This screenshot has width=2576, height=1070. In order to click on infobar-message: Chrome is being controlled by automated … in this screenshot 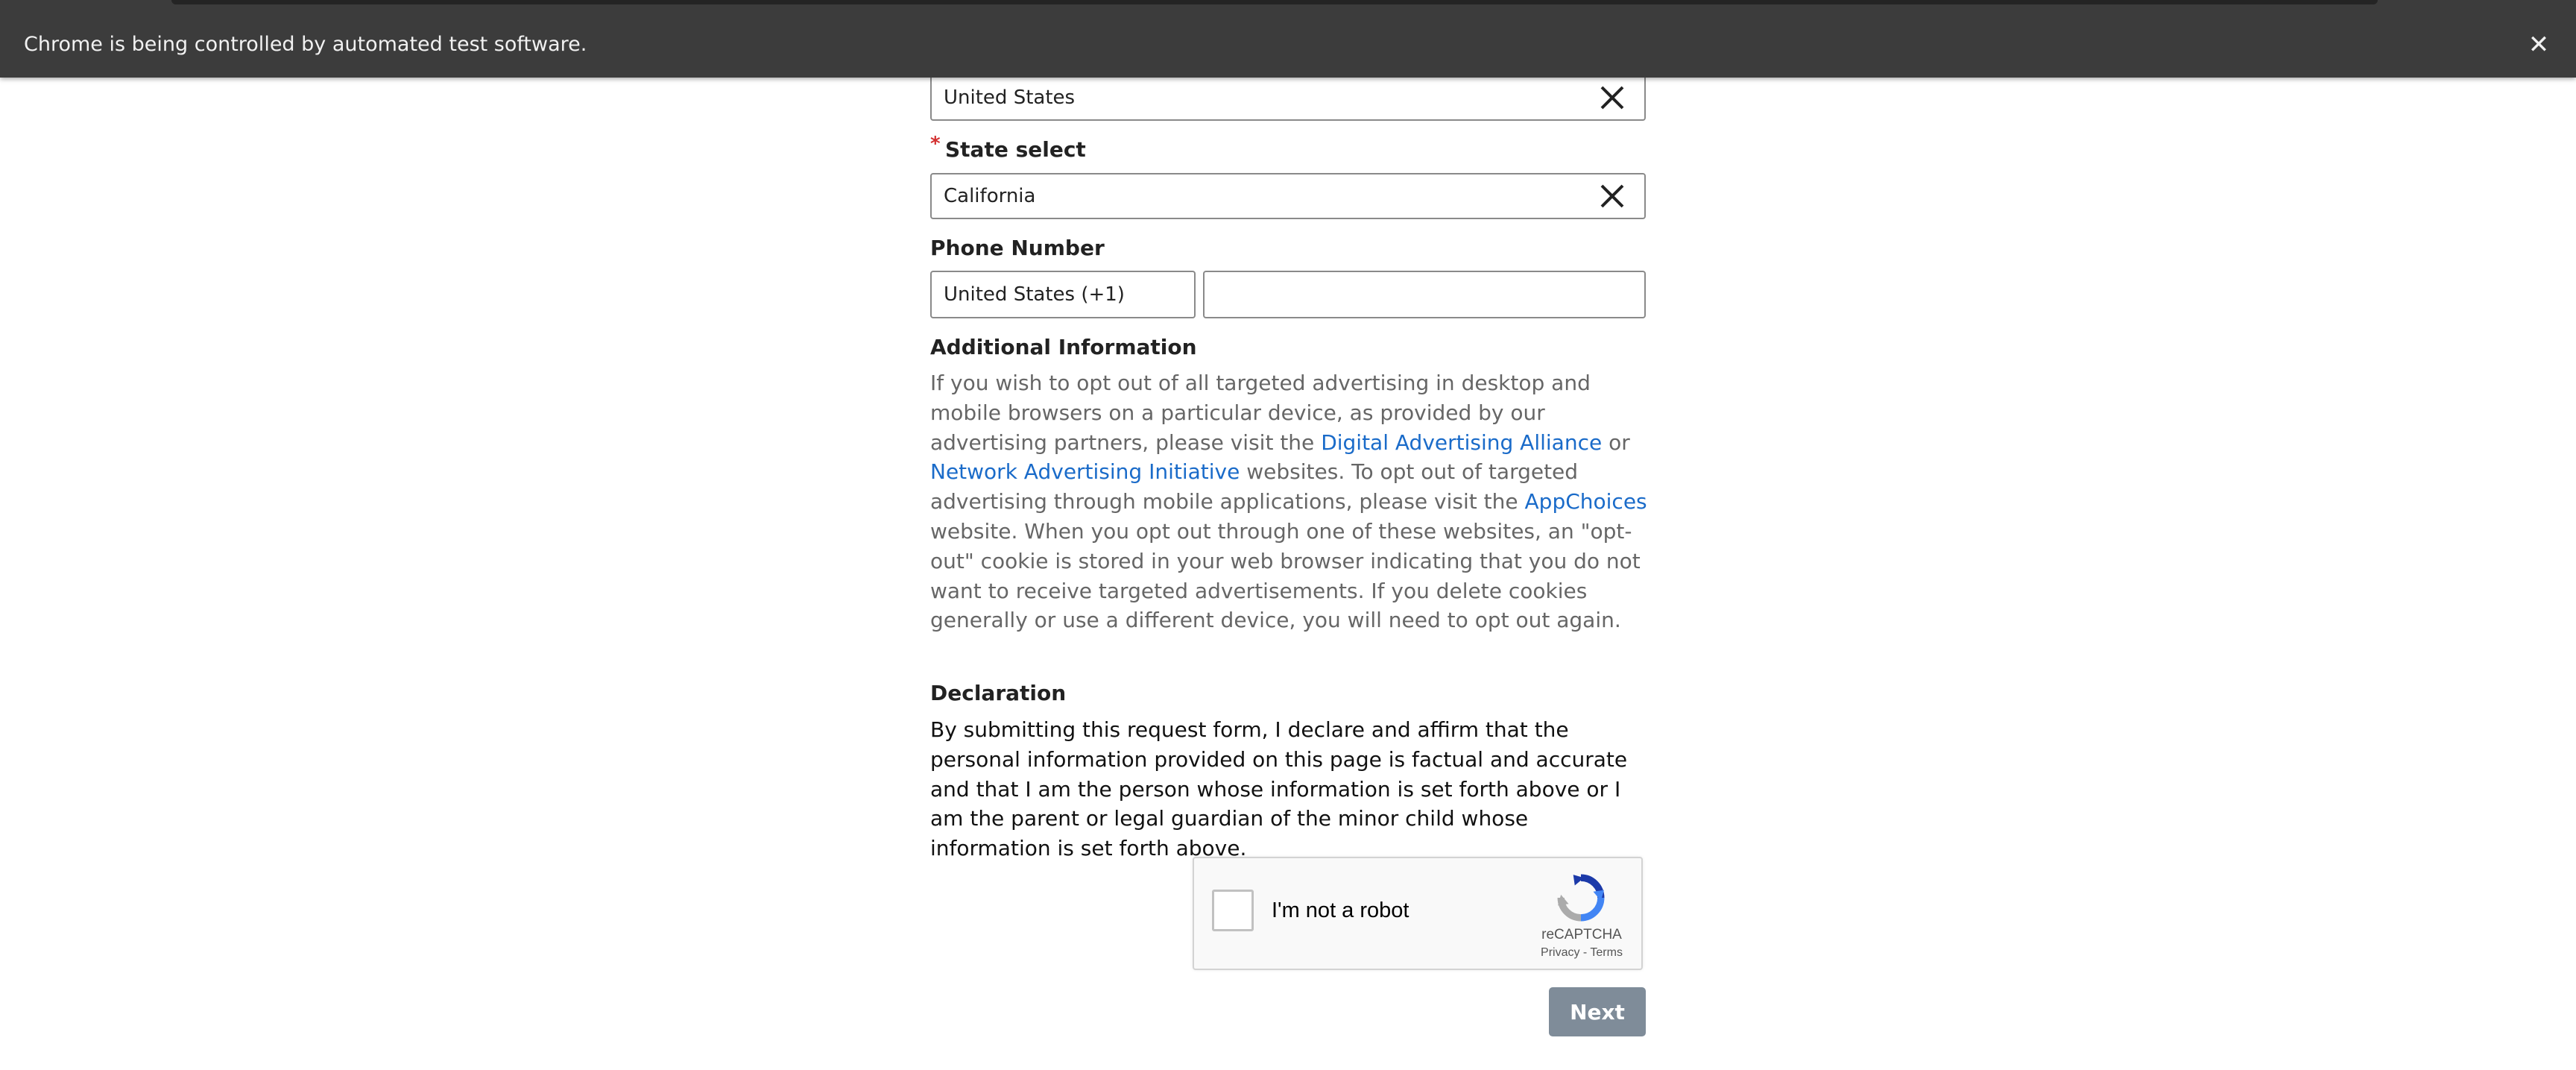, I will do `click(305, 44)`.